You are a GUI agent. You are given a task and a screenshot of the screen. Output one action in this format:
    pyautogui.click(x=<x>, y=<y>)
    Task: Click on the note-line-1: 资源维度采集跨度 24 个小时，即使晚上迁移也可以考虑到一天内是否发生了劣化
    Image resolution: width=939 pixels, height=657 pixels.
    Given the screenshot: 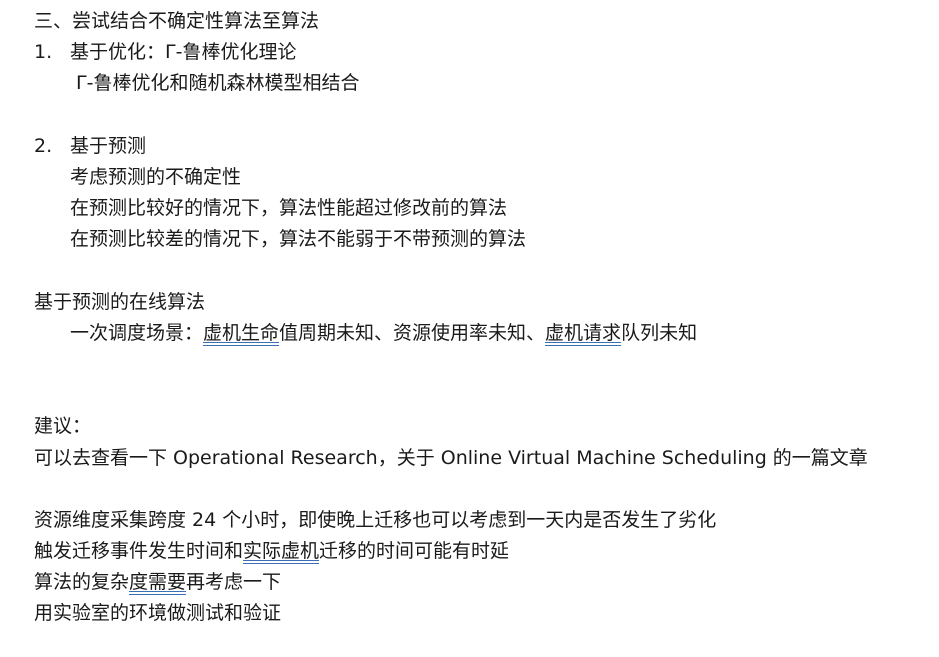 What is the action you would take?
    pyautogui.click(x=375, y=520)
    